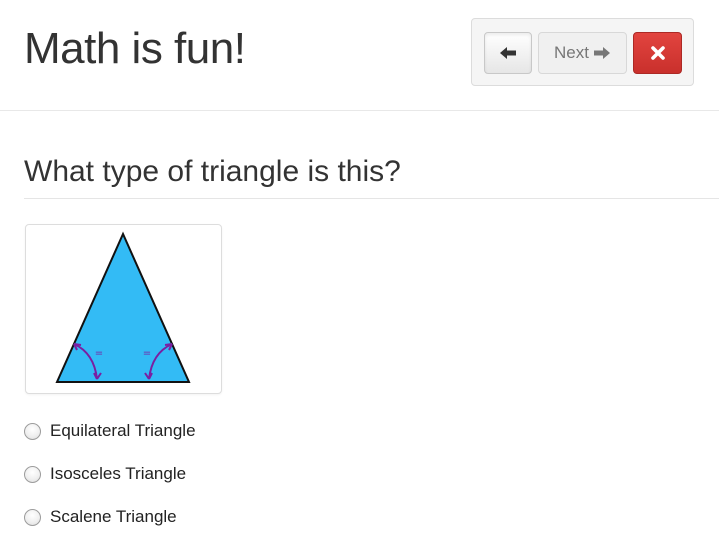  I want to click on option-equilateral: Equilateral Triangle, so click(110, 431).